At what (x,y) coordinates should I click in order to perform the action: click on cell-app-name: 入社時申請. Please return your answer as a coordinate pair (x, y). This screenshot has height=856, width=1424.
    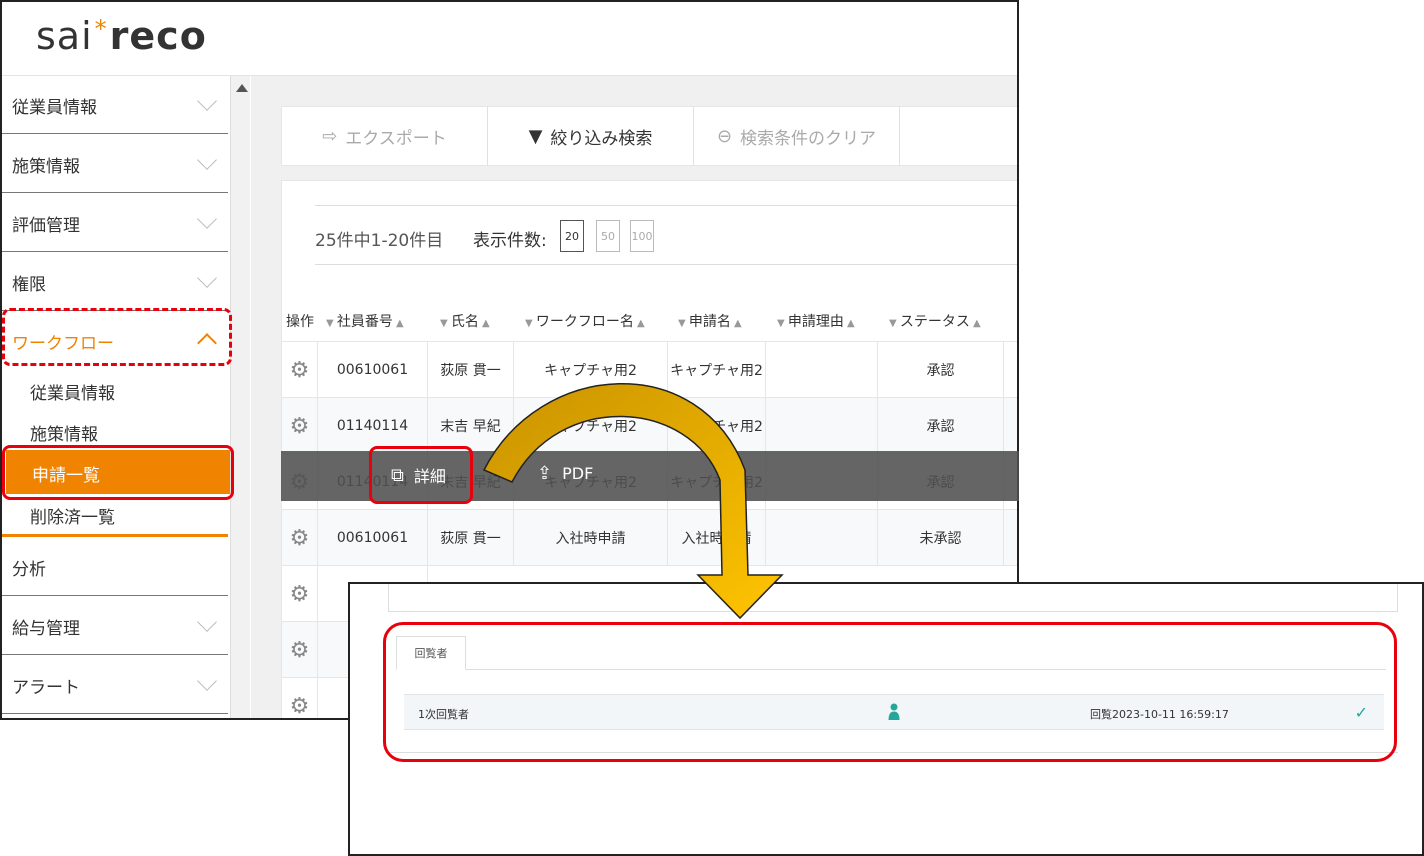
    Looking at the image, I should click on (717, 538).